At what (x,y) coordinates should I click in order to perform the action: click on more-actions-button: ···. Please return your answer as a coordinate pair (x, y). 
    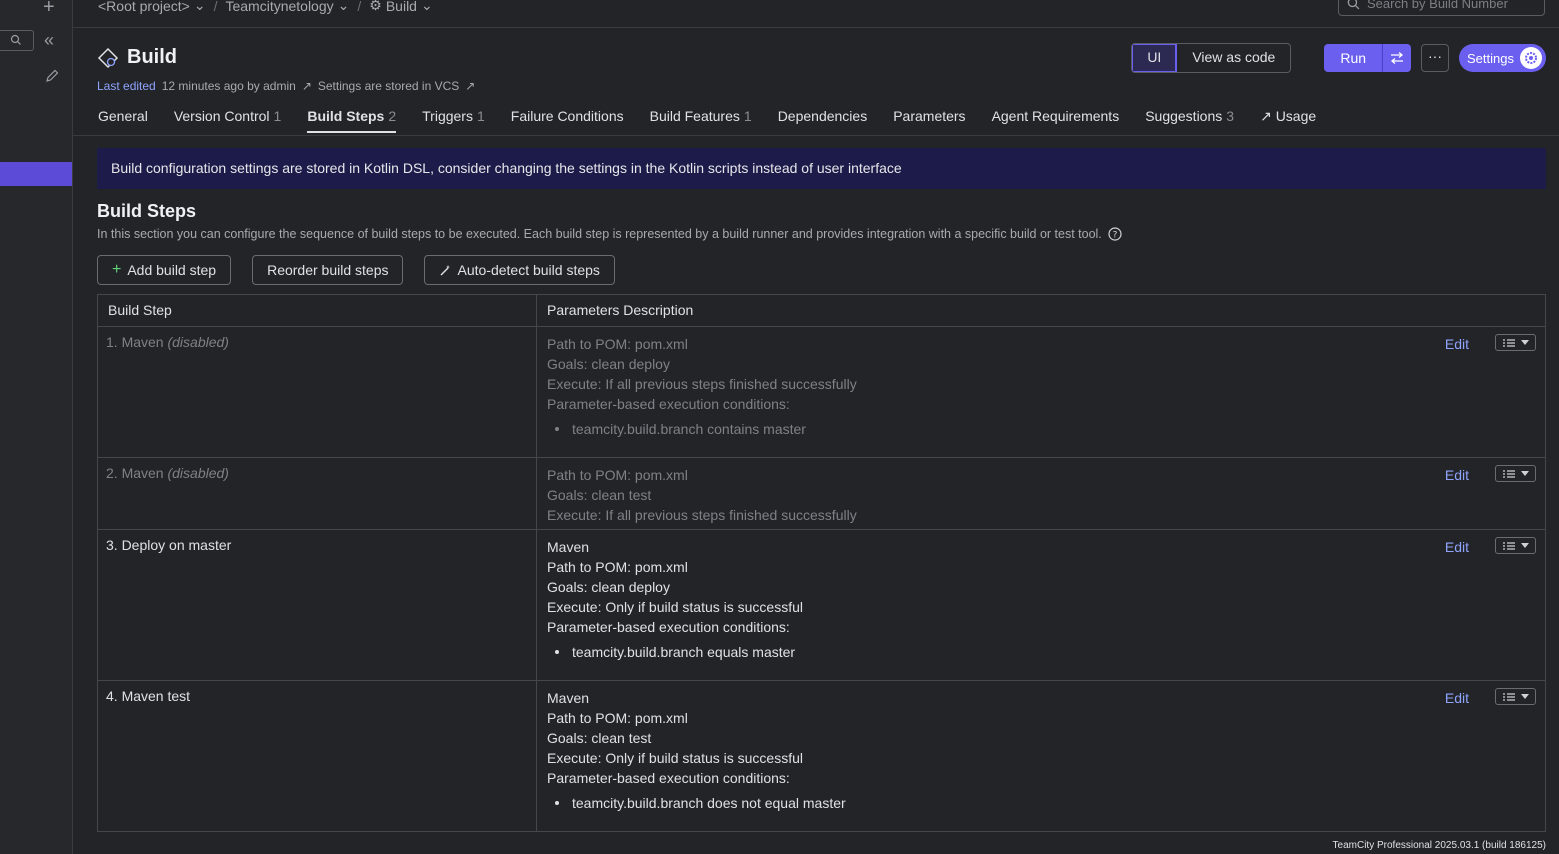
    Looking at the image, I should click on (1435, 58).